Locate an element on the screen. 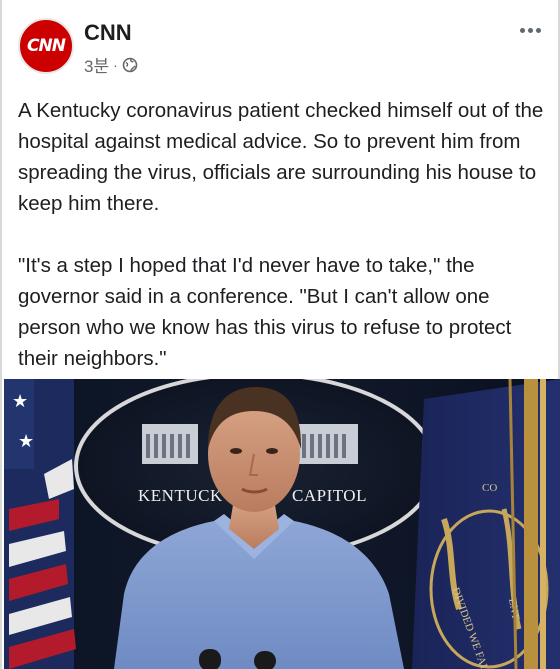  post-timestamp: 3분 is located at coordinates (96, 64).